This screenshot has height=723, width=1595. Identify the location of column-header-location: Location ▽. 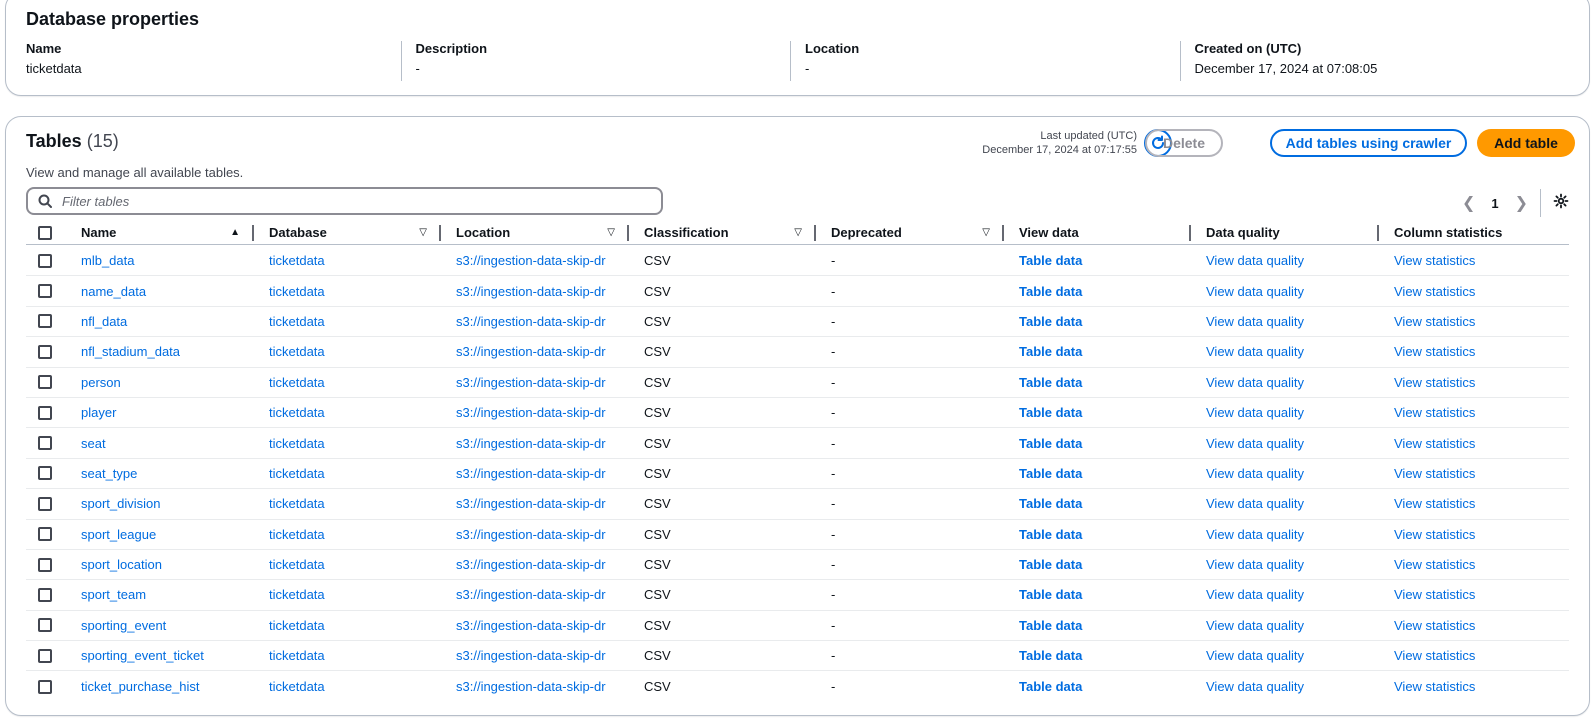
(535, 232).